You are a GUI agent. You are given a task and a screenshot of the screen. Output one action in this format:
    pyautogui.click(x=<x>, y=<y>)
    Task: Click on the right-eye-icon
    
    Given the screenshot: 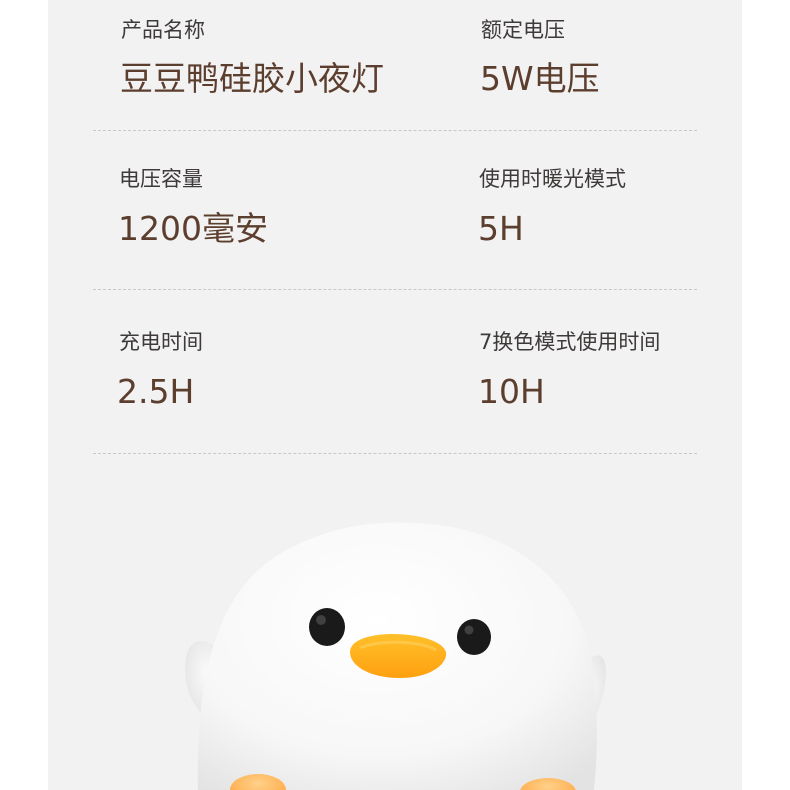 What is the action you would take?
    pyautogui.click(x=474, y=637)
    